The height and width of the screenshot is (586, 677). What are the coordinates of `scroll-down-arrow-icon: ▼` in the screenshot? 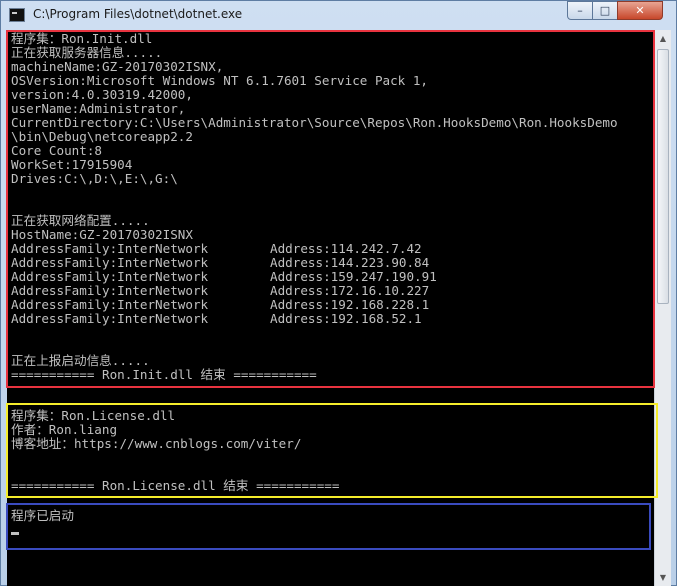 It's located at (663, 577).